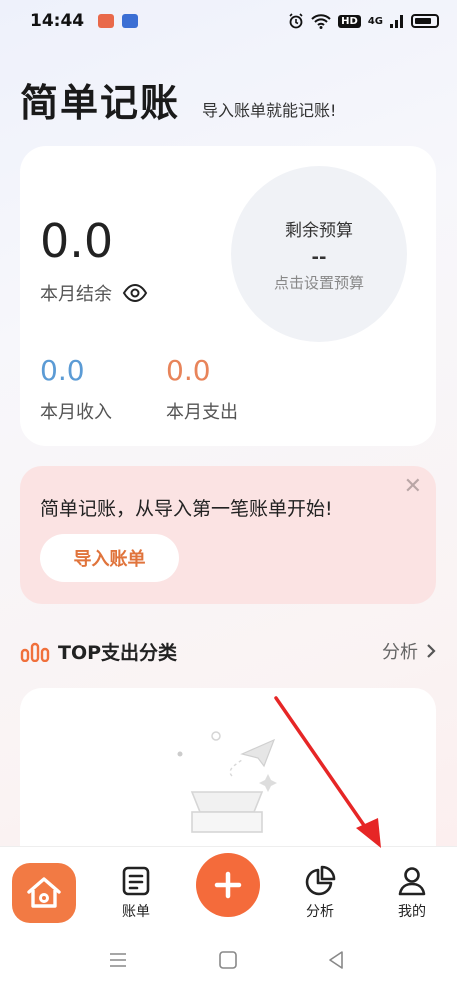  What do you see at coordinates (77, 241) in the screenshot?
I see `balance-value: 0.0` at bounding box center [77, 241].